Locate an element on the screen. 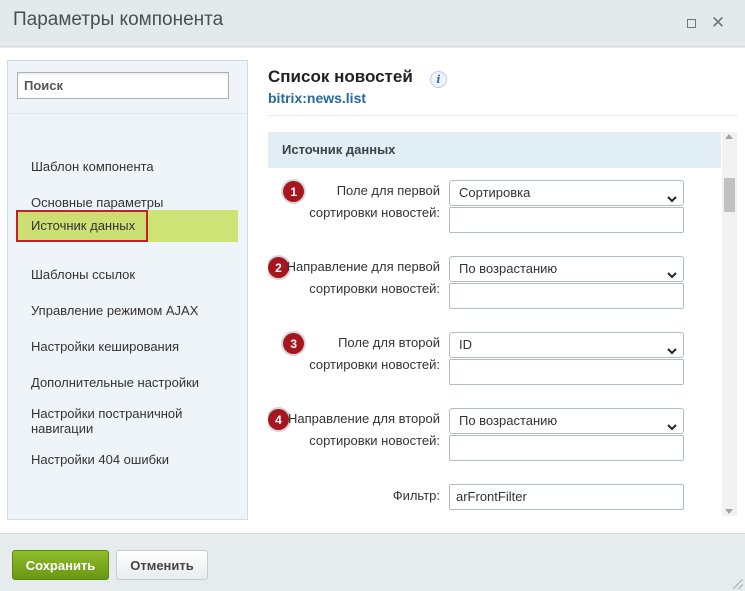  dialog-footer: Сохранить Отменить is located at coordinates (372, 562).